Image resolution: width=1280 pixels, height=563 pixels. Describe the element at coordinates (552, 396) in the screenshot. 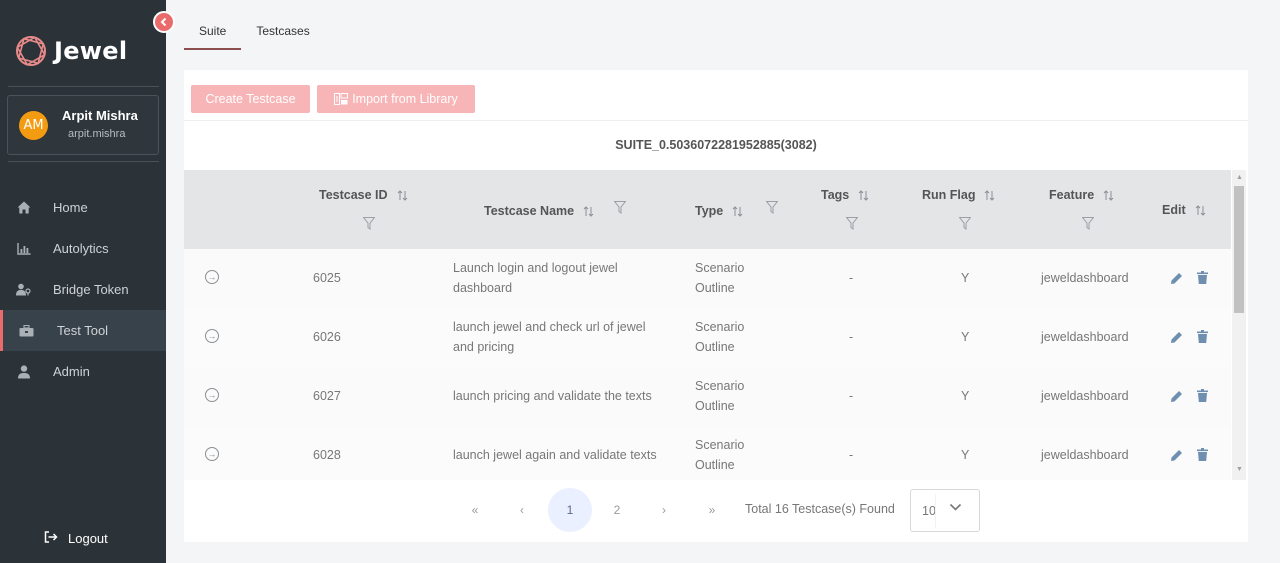

I see `testcase-name-line: launch pricing and validate the texts` at that location.